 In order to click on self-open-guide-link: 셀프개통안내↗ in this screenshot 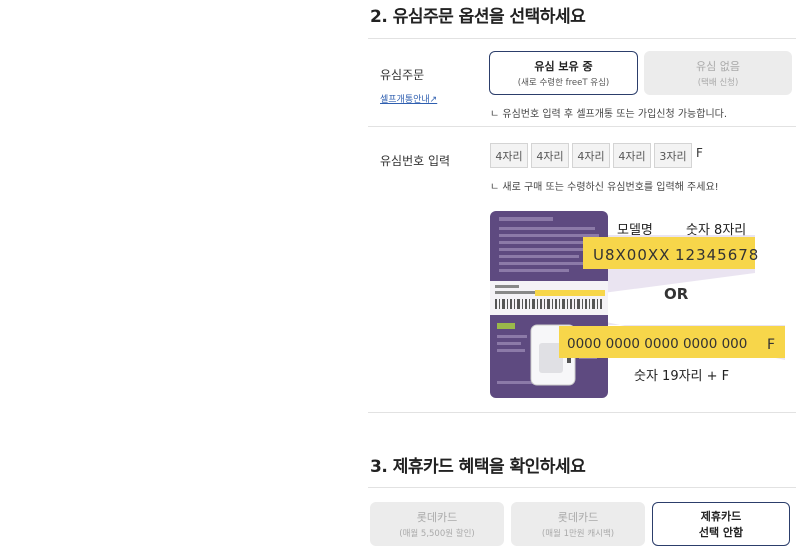, I will do `click(408, 98)`.